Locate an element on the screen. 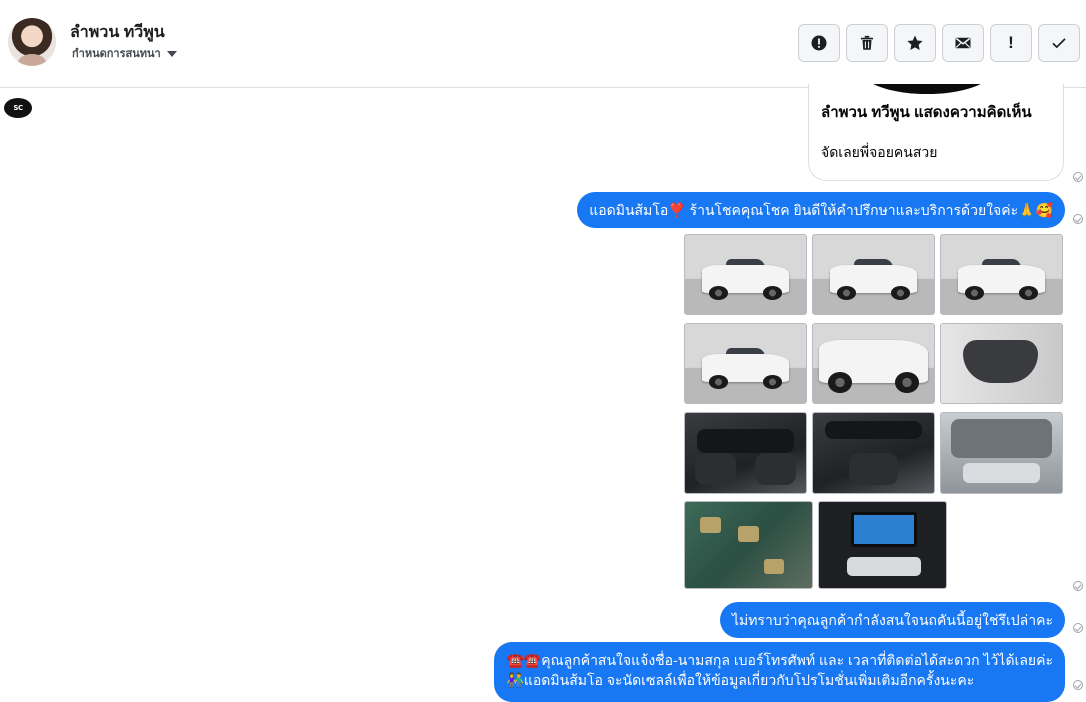 The image size is (1086, 702). contact-name: ลำพวน ทวีพูน is located at coordinates (117, 32).